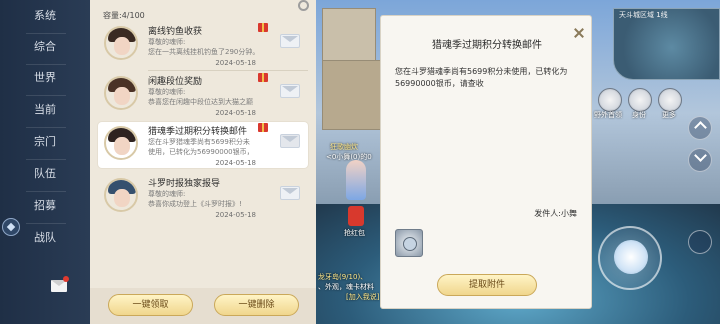 This screenshot has width=720, height=324. Describe the element at coordinates (579, 33) in the screenshot. I see `close-icon` at that location.